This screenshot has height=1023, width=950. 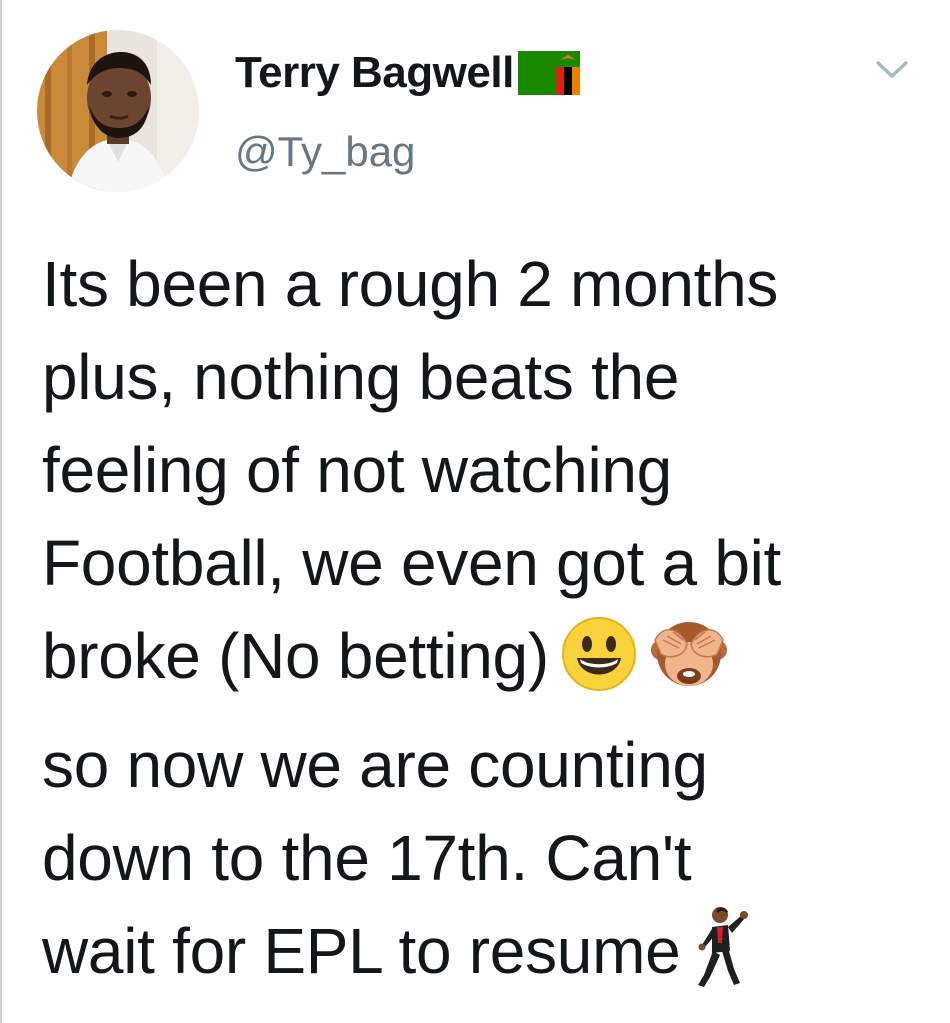 I want to click on tweet-text-line: so now we are counting, so click(x=375, y=765).